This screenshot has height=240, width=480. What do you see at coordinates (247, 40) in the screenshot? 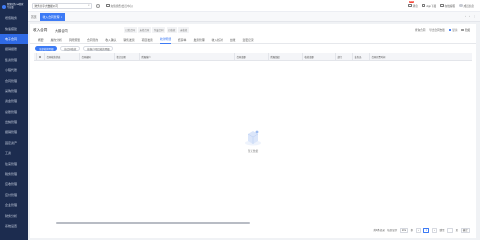
I see `section-tab: 变更记录` at bounding box center [247, 40].